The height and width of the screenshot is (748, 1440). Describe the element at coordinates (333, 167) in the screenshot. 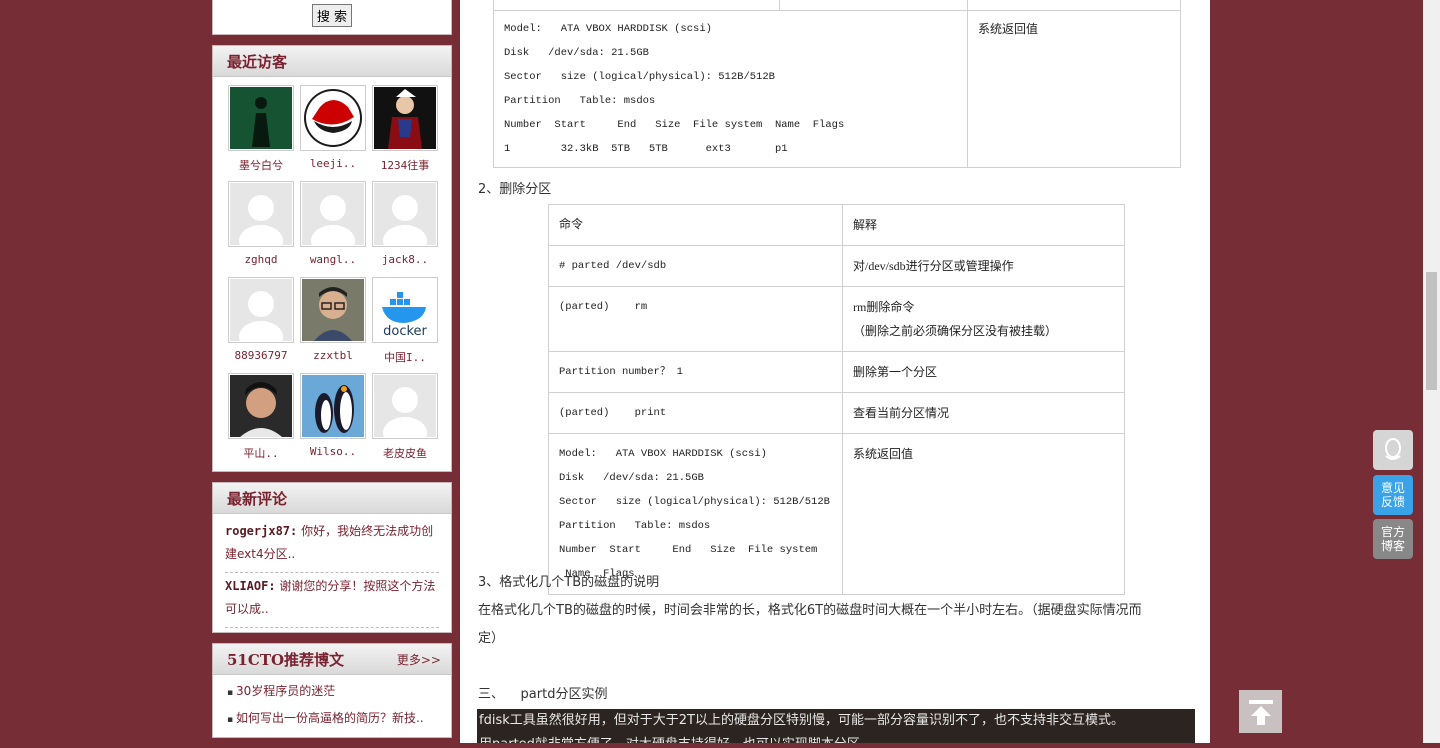

I see `visitor-name: leeji..` at that location.